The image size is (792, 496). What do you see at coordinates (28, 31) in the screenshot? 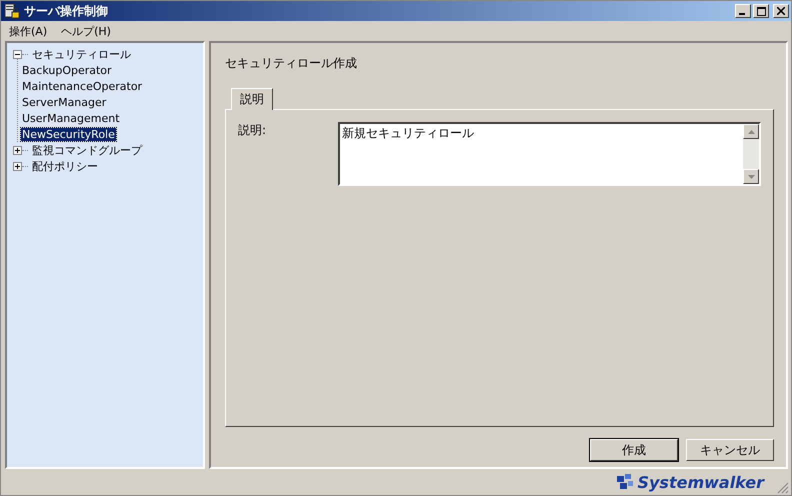
I see `menu-item: 操作(A)` at bounding box center [28, 31].